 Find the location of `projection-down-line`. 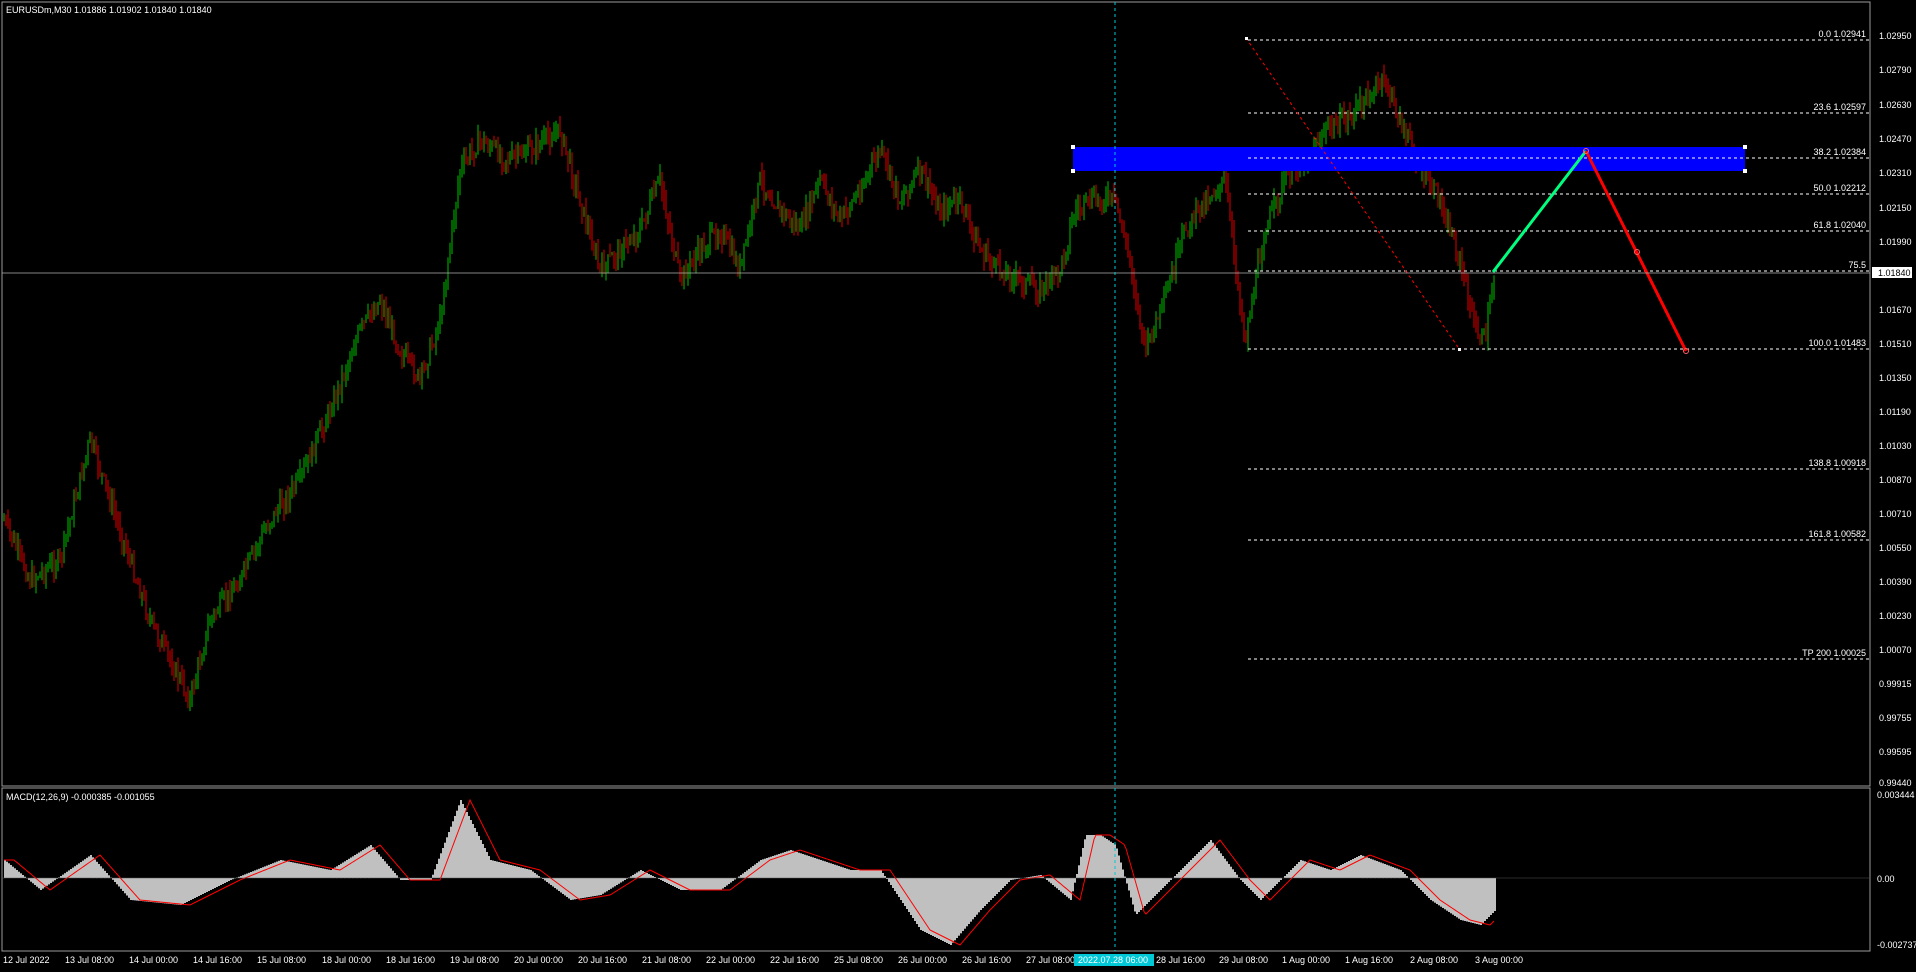

projection-down-line is located at coordinates (1636, 251).